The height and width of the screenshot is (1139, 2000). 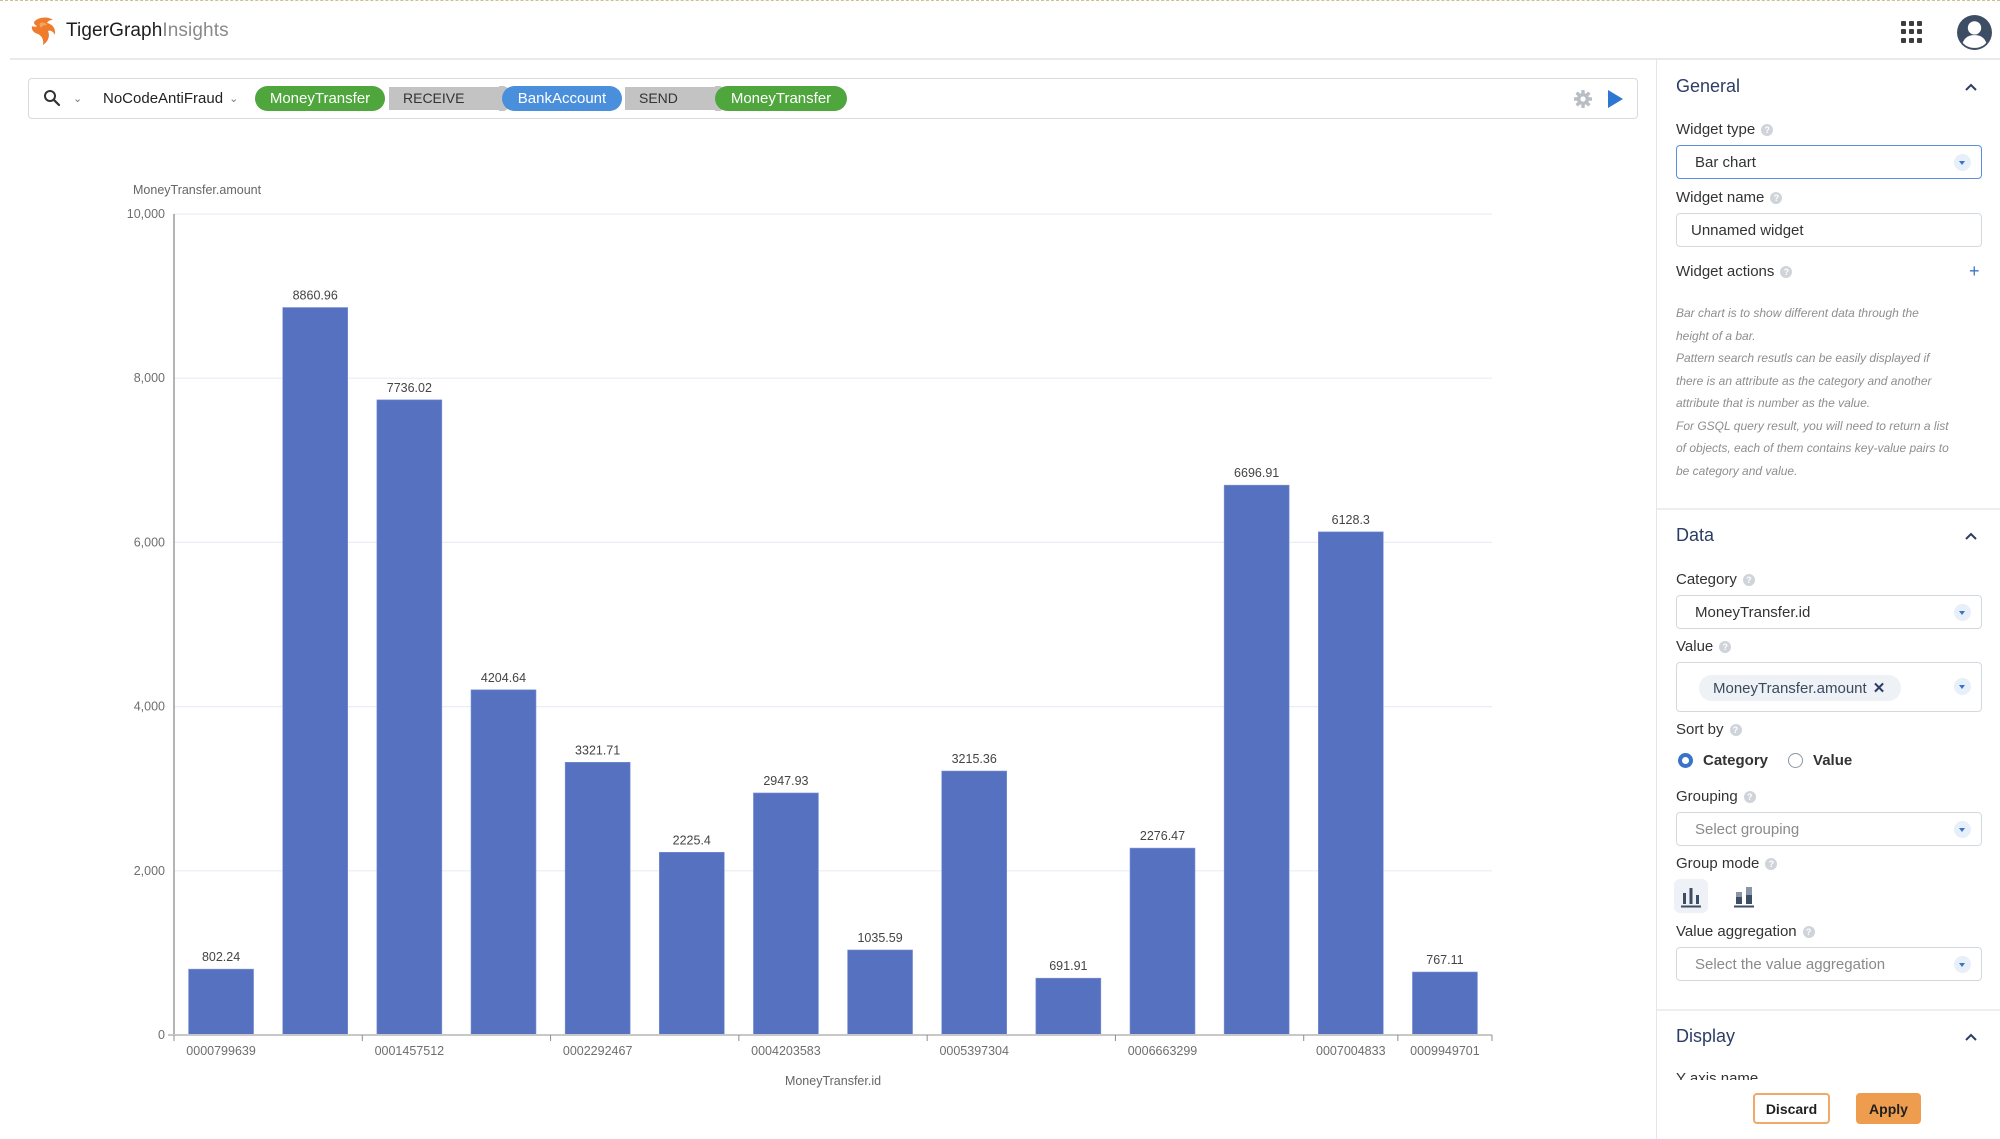 I want to click on grouping-select: Select grouping, so click(x=1829, y=829).